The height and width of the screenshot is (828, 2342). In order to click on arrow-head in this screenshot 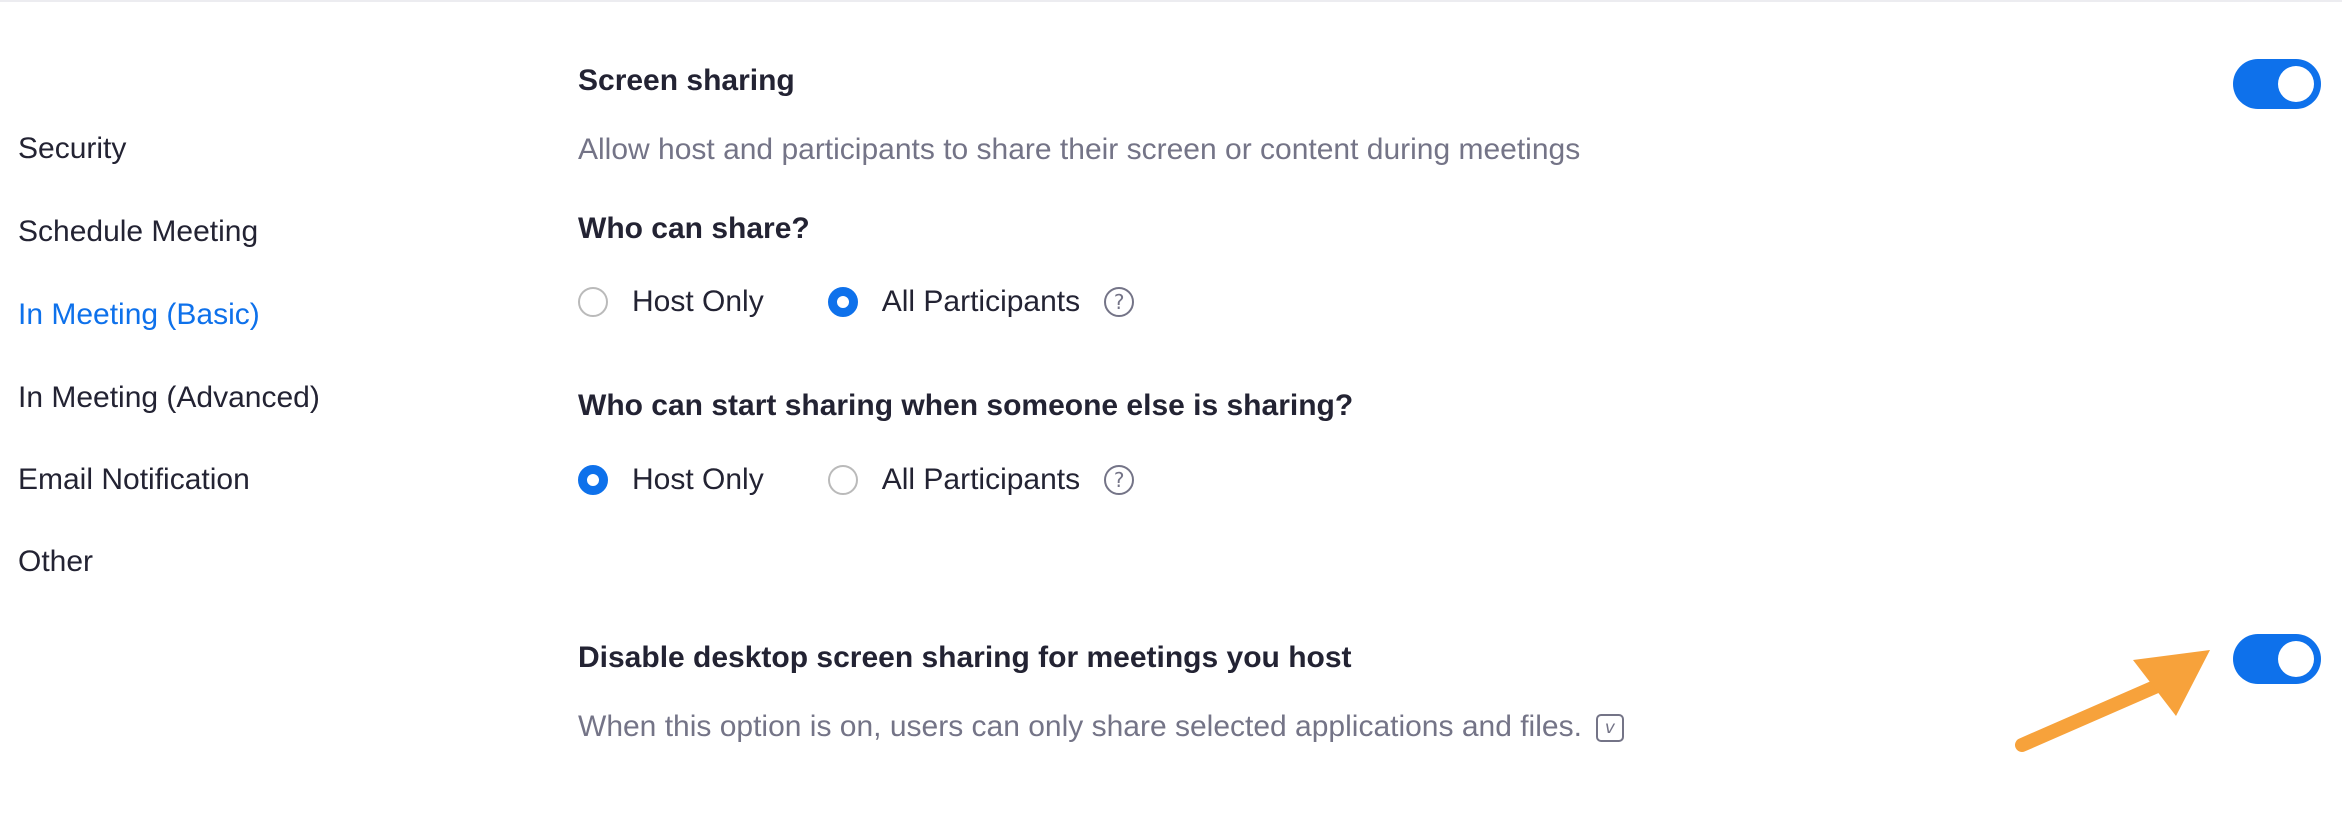, I will do `click(2171, 683)`.